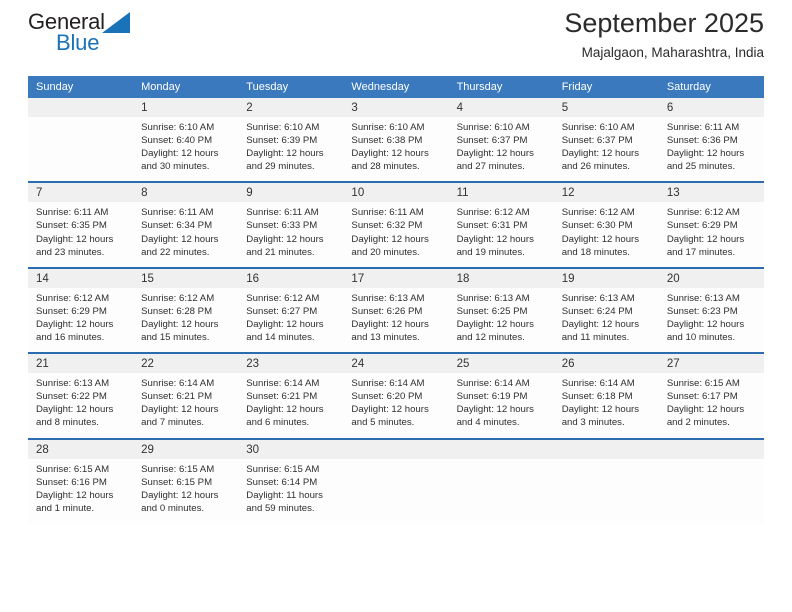 The width and height of the screenshot is (792, 612). I want to click on sunset-text: Sunset: 6:38 PM, so click(387, 141).